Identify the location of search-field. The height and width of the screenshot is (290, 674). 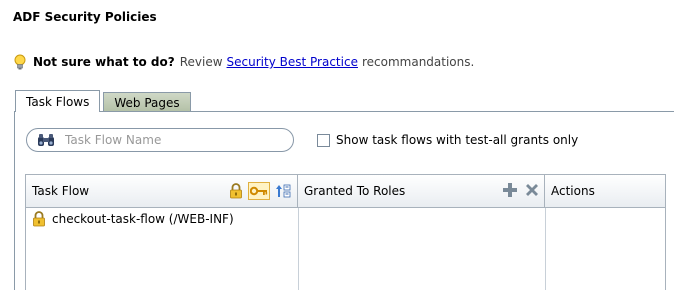
(160, 140).